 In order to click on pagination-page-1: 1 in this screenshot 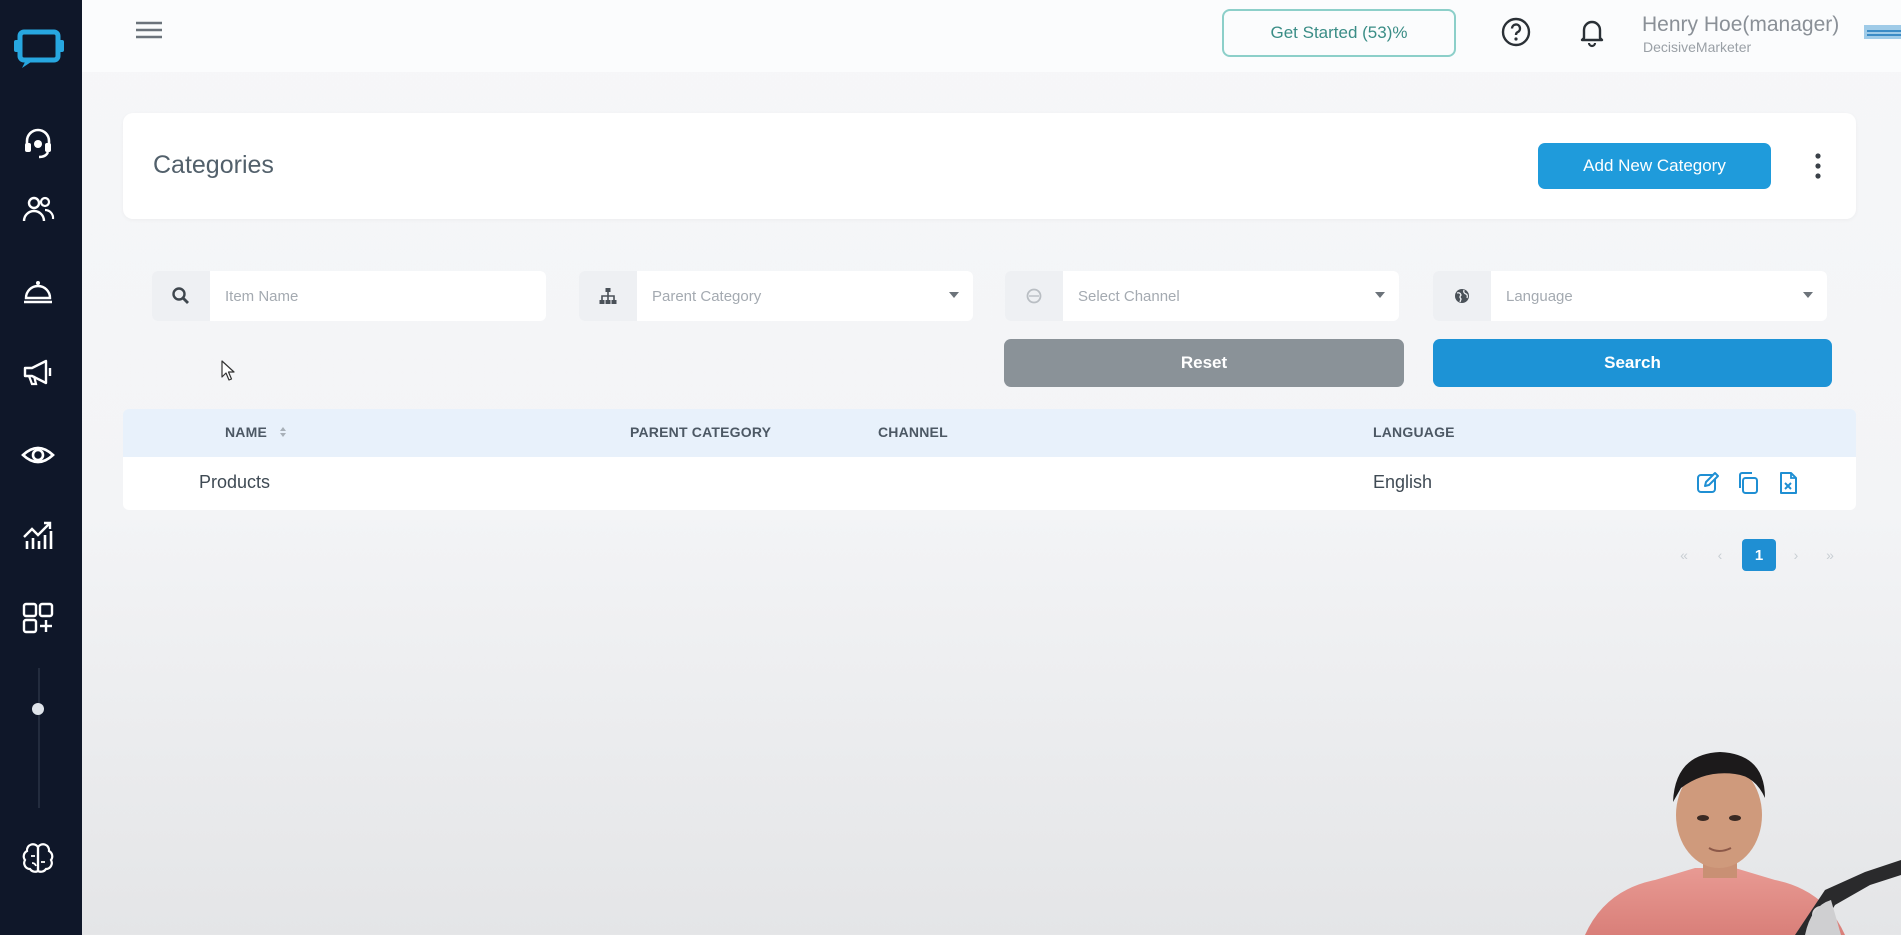, I will do `click(1759, 555)`.